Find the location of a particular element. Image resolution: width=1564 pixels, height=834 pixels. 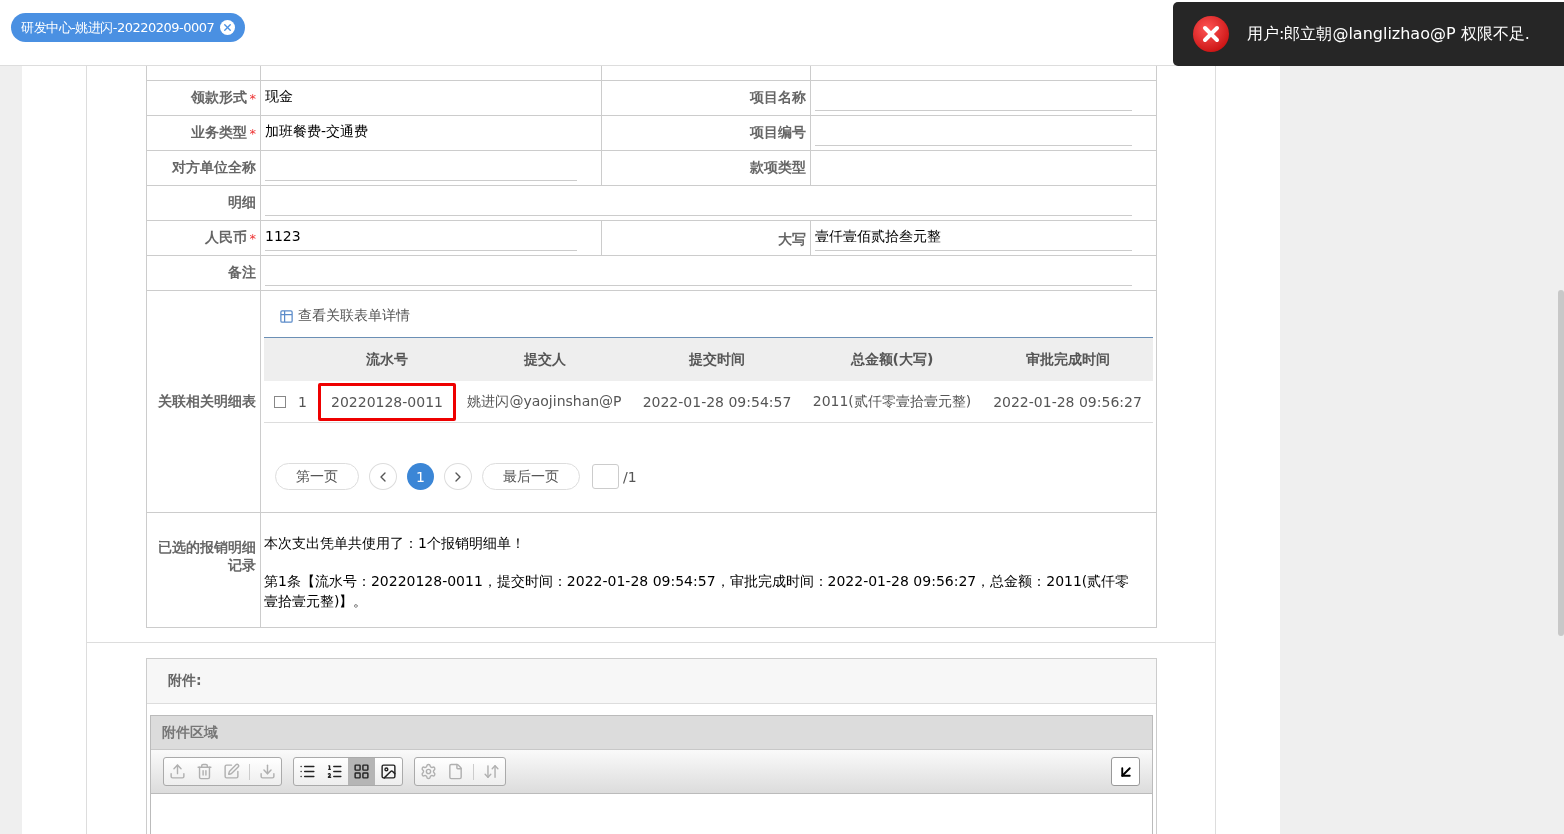

row-checkbox is located at coordinates (280, 401).